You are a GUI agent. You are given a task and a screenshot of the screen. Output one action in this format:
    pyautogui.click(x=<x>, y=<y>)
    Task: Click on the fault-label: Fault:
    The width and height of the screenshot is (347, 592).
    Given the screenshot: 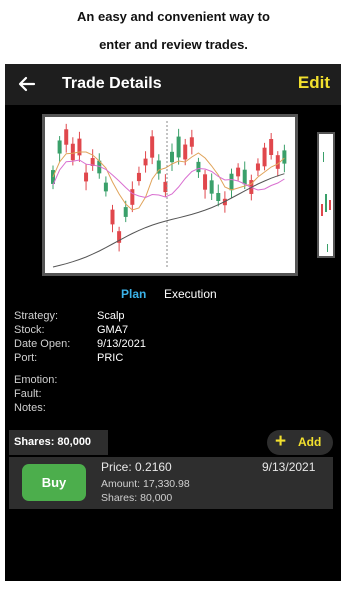 What is the action you would take?
    pyautogui.click(x=28, y=394)
    